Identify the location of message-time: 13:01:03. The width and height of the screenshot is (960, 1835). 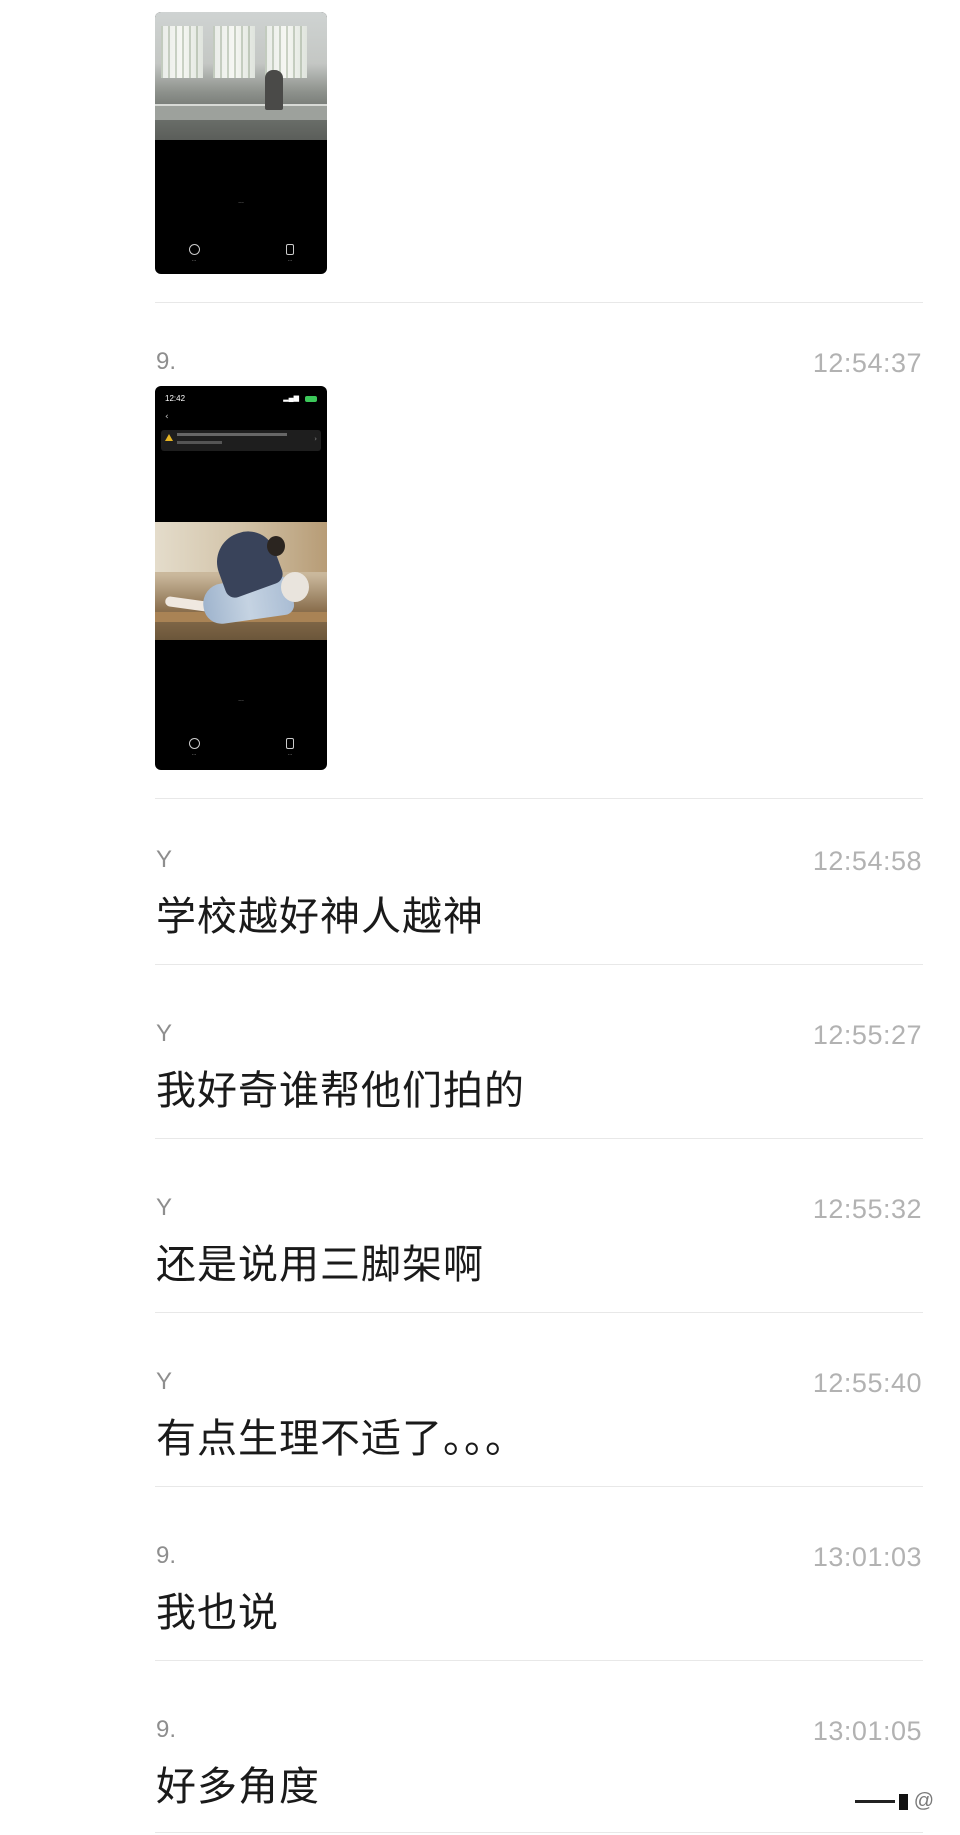
(867, 1557).